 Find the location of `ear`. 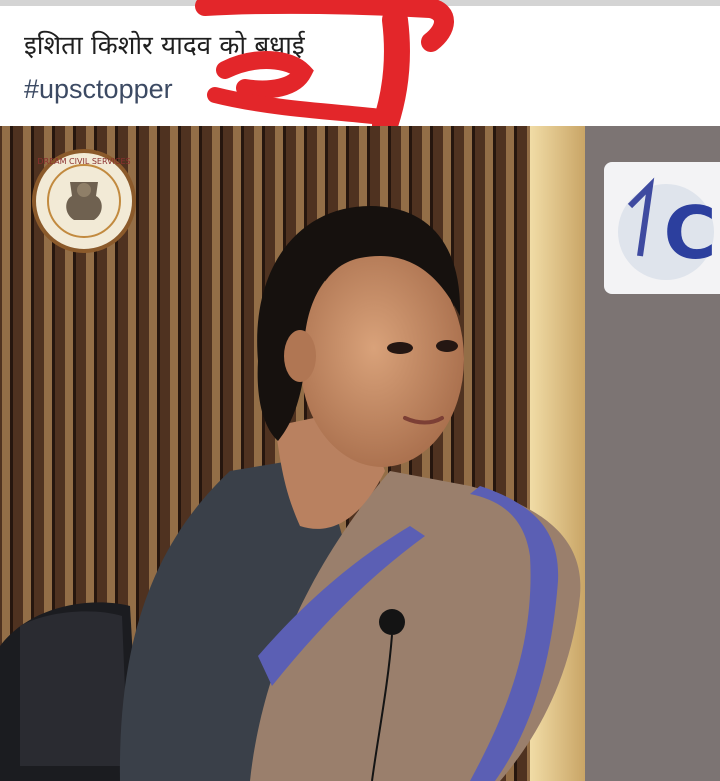

ear is located at coordinates (300, 356).